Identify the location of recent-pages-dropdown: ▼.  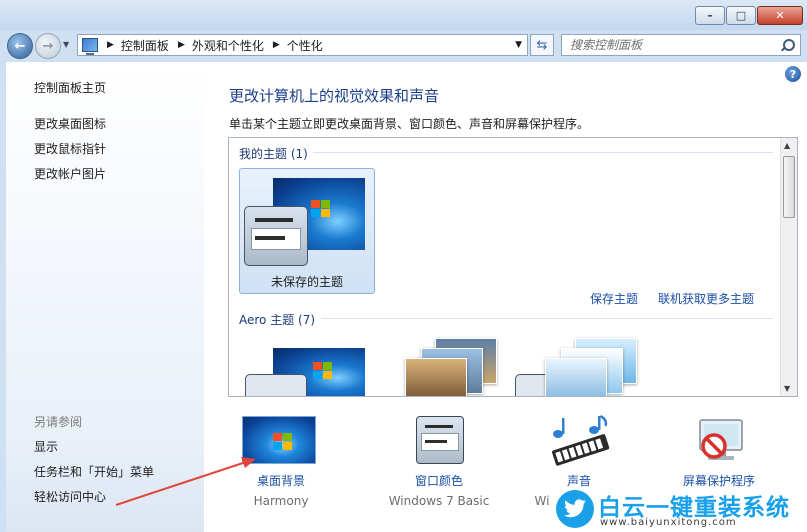
(68, 45).